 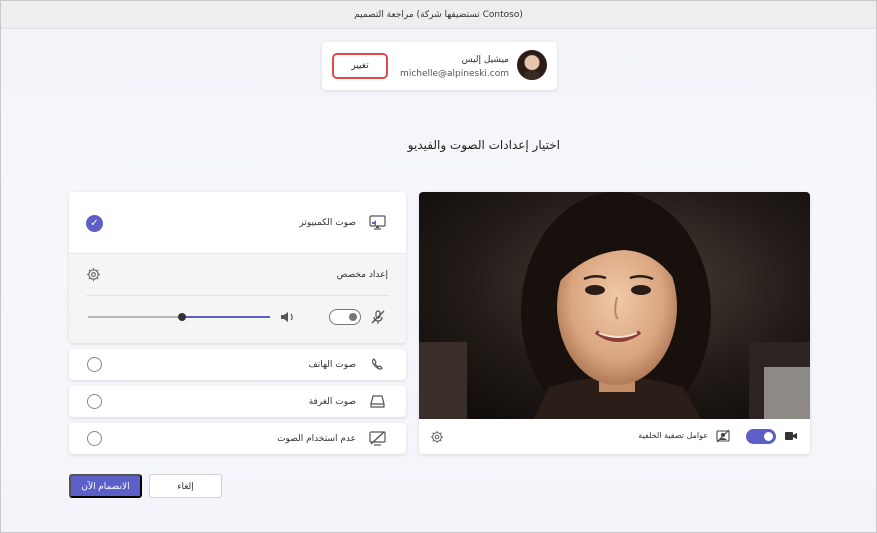 What do you see at coordinates (237, 364) in the screenshot?
I see `phone-audio-option: صوت الهاتف` at bounding box center [237, 364].